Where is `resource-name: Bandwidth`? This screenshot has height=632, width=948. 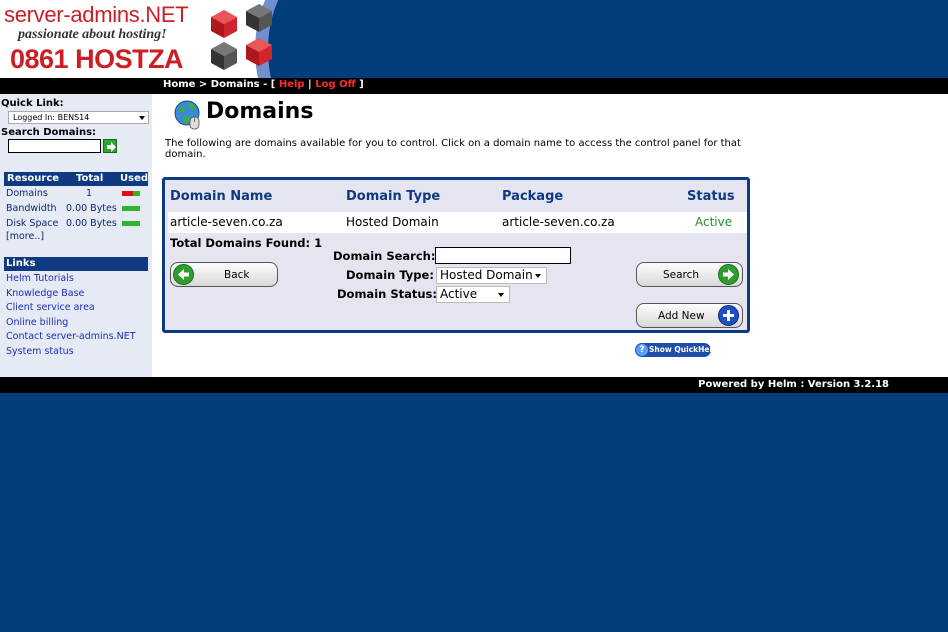 resource-name: Bandwidth is located at coordinates (31, 208).